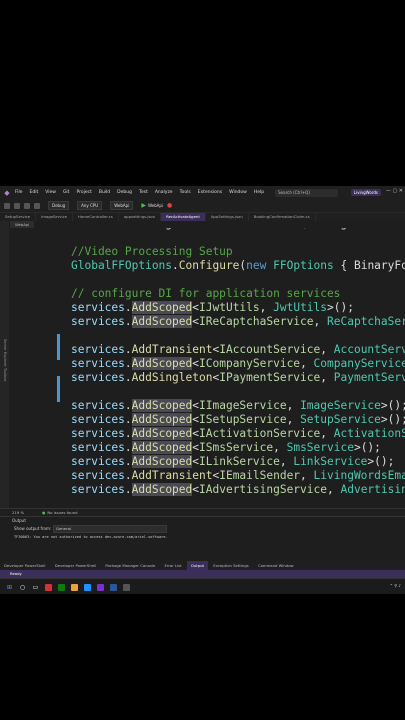  I want to click on platform-dropdown: Any CPU, so click(90, 205).